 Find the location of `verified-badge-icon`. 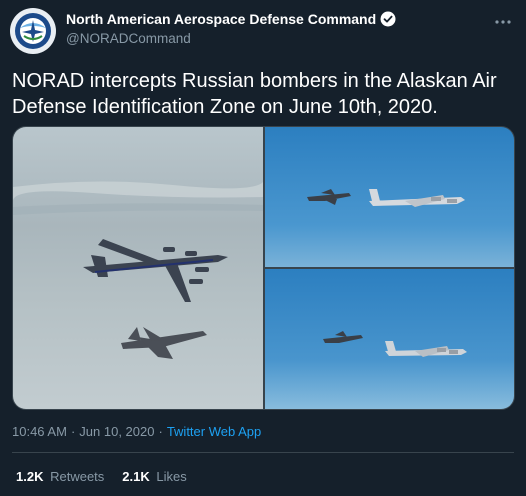

verified-badge-icon is located at coordinates (388, 19).